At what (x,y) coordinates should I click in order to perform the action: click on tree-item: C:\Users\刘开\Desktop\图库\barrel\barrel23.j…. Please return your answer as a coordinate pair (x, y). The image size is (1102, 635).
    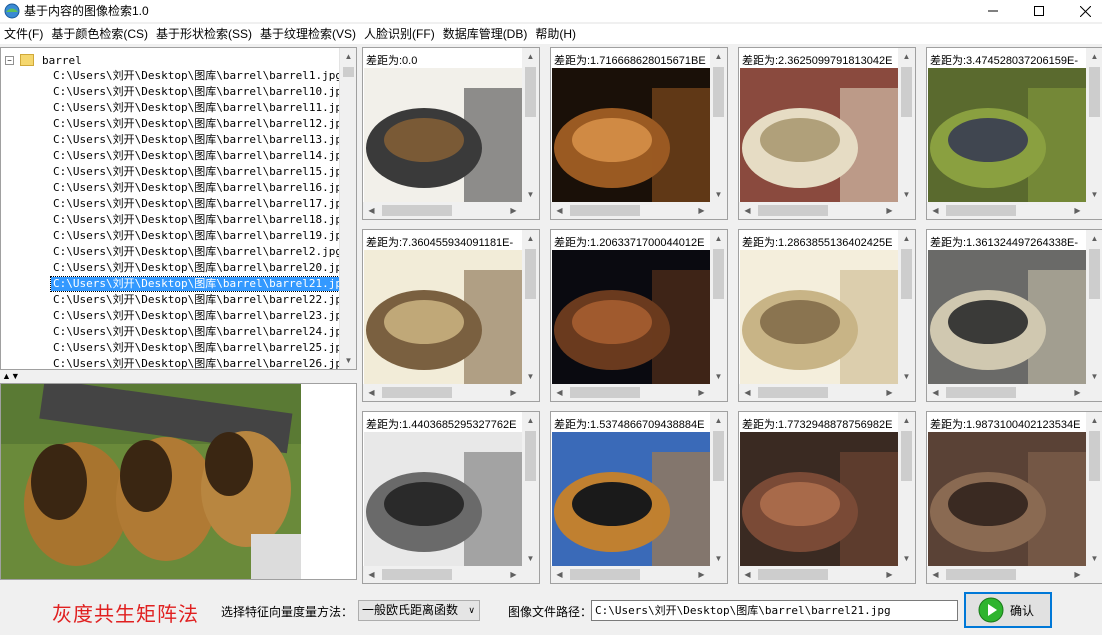
    Looking at the image, I should click on (195, 316).